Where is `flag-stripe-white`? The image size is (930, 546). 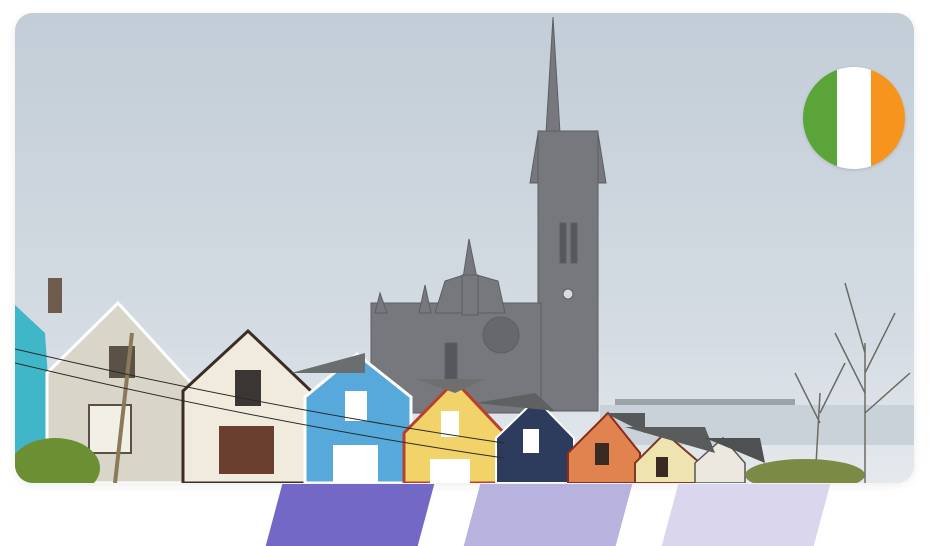
flag-stripe-white is located at coordinates (854, 118).